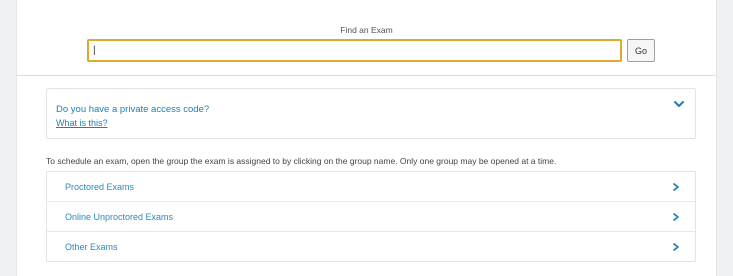 This screenshot has width=733, height=276. I want to click on group-label: Online Unproctored Exams, so click(119, 217).